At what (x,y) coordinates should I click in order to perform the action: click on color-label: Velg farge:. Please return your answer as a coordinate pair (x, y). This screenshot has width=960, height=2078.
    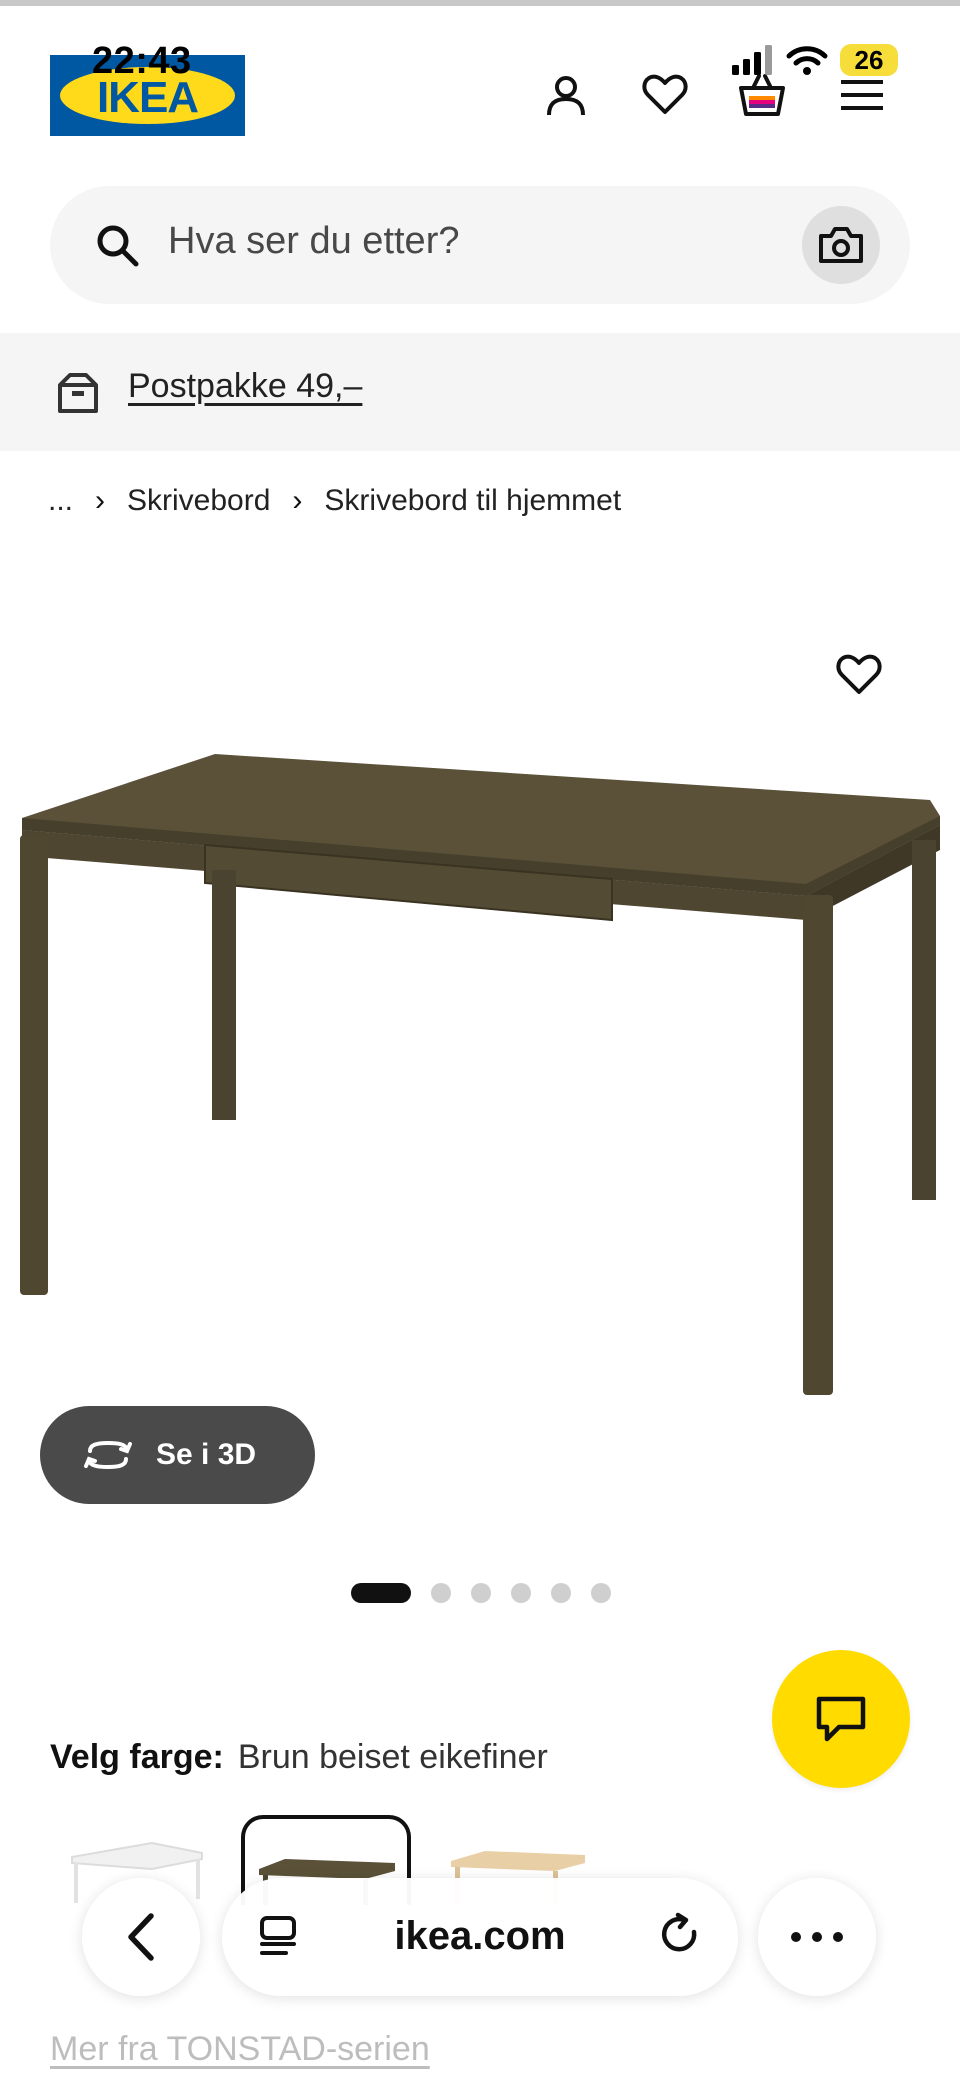
    Looking at the image, I should click on (137, 1757).